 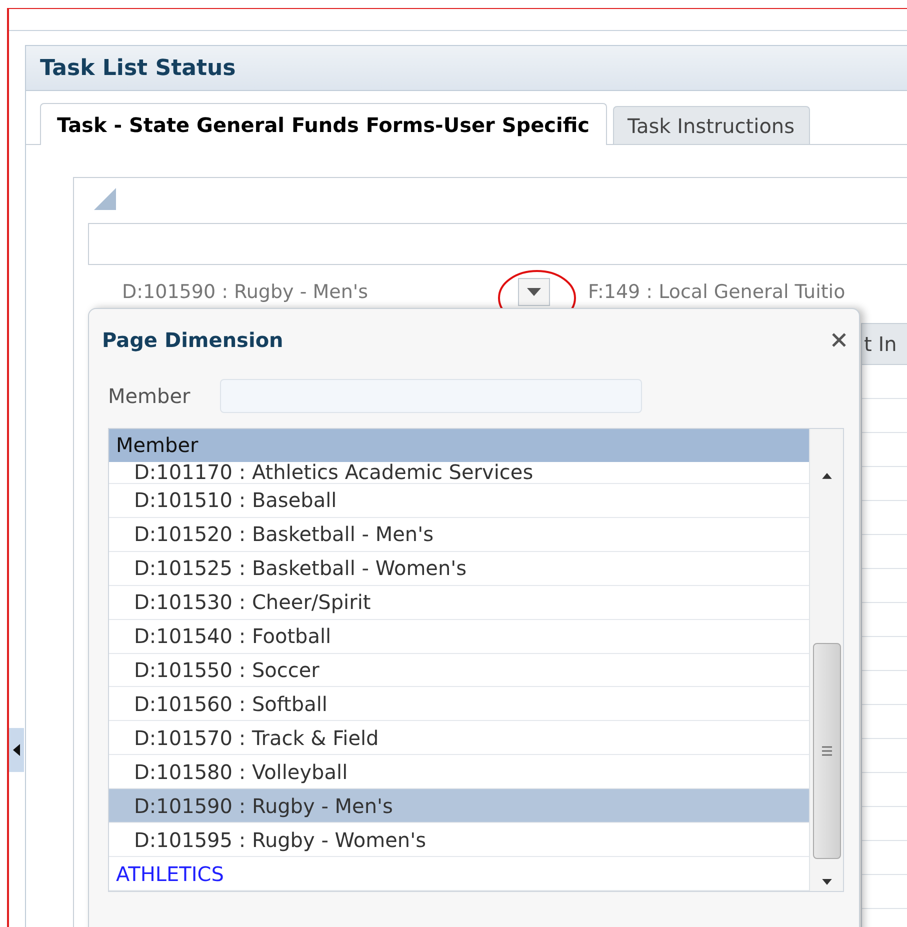 I want to click on caret-icon, so click(x=534, y=292).